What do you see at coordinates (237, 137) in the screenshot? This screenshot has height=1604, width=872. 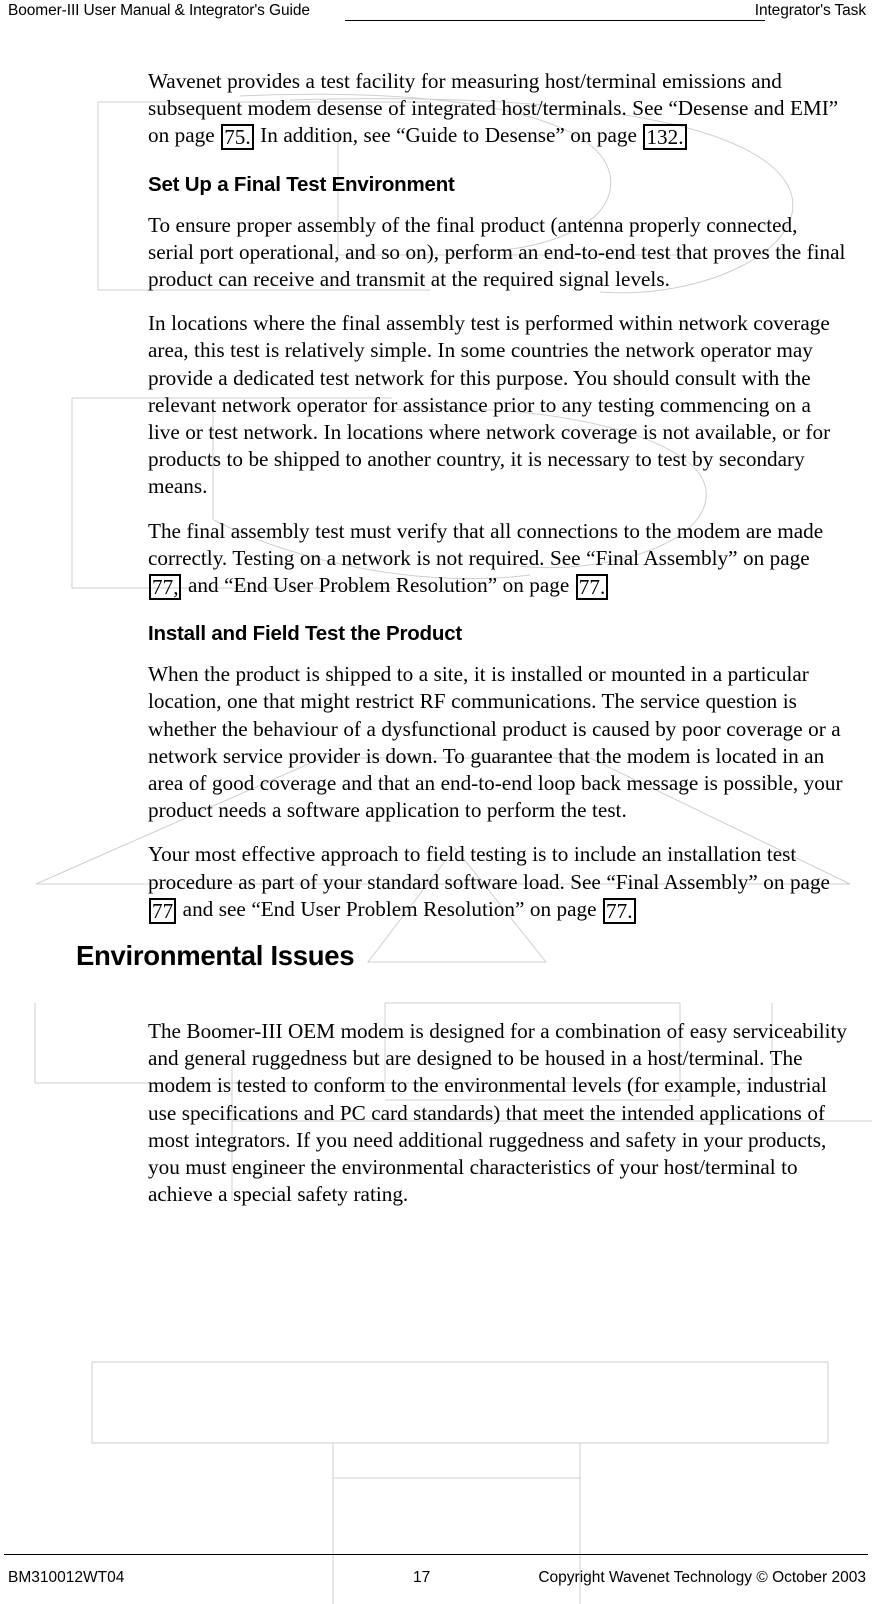 I see `cross-reference-page-75: 75.` at bounding box center [237, 137].